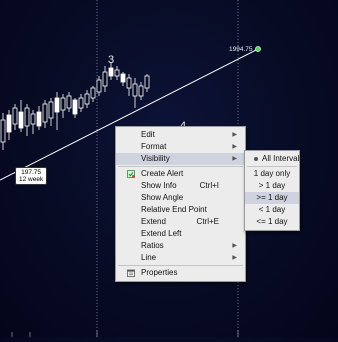  Describe the element at coordinates (174, 209) in the screenshot. I see `menu-item-label: Relative End Point` at that location.